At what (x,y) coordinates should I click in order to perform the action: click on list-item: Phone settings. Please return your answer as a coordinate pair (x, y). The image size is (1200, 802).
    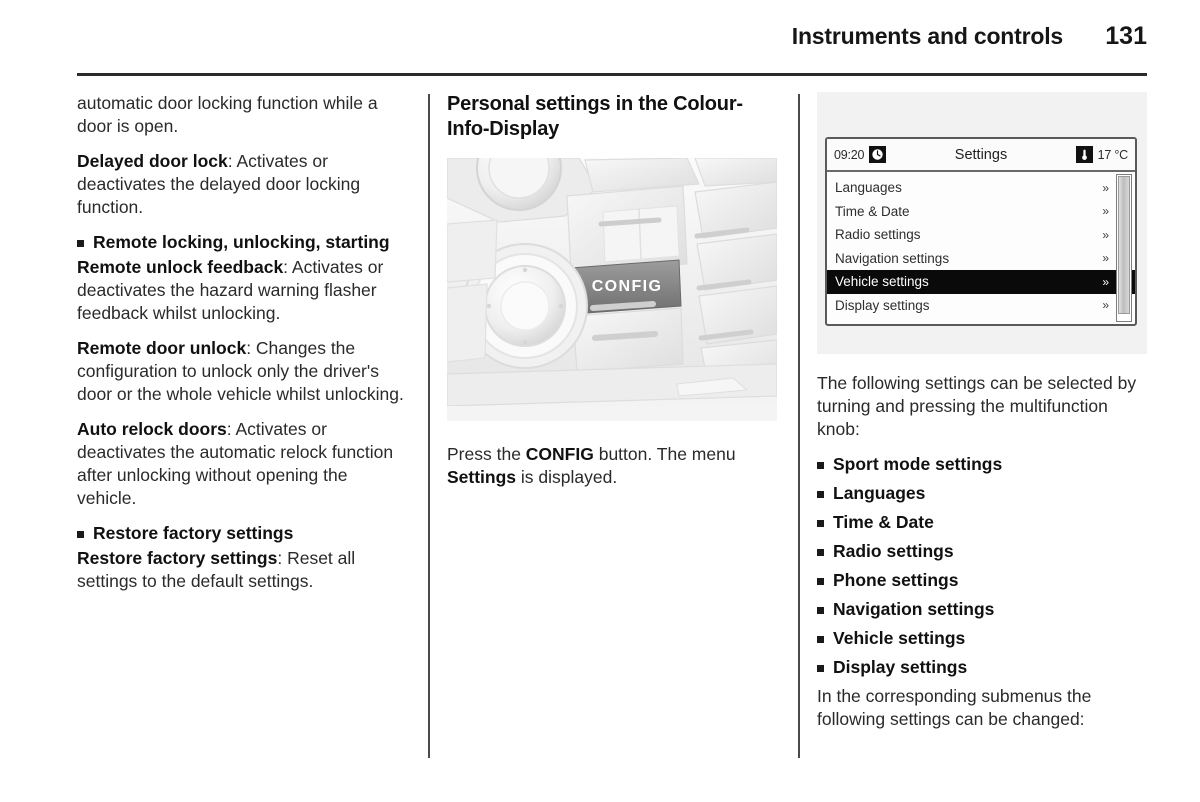
    Looking at the image, I should click on (982, 580).